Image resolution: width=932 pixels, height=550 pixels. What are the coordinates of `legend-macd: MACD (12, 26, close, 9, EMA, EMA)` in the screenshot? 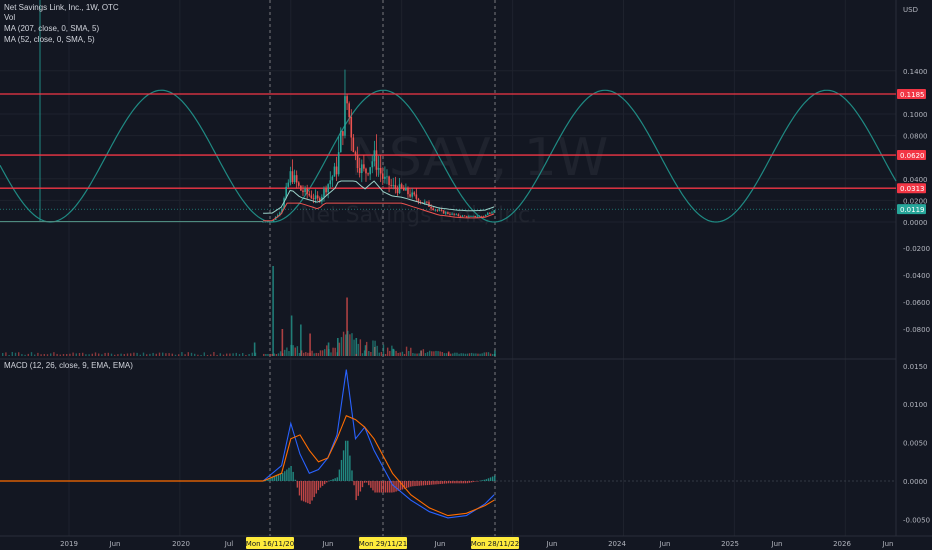 It's located at (68, 366).